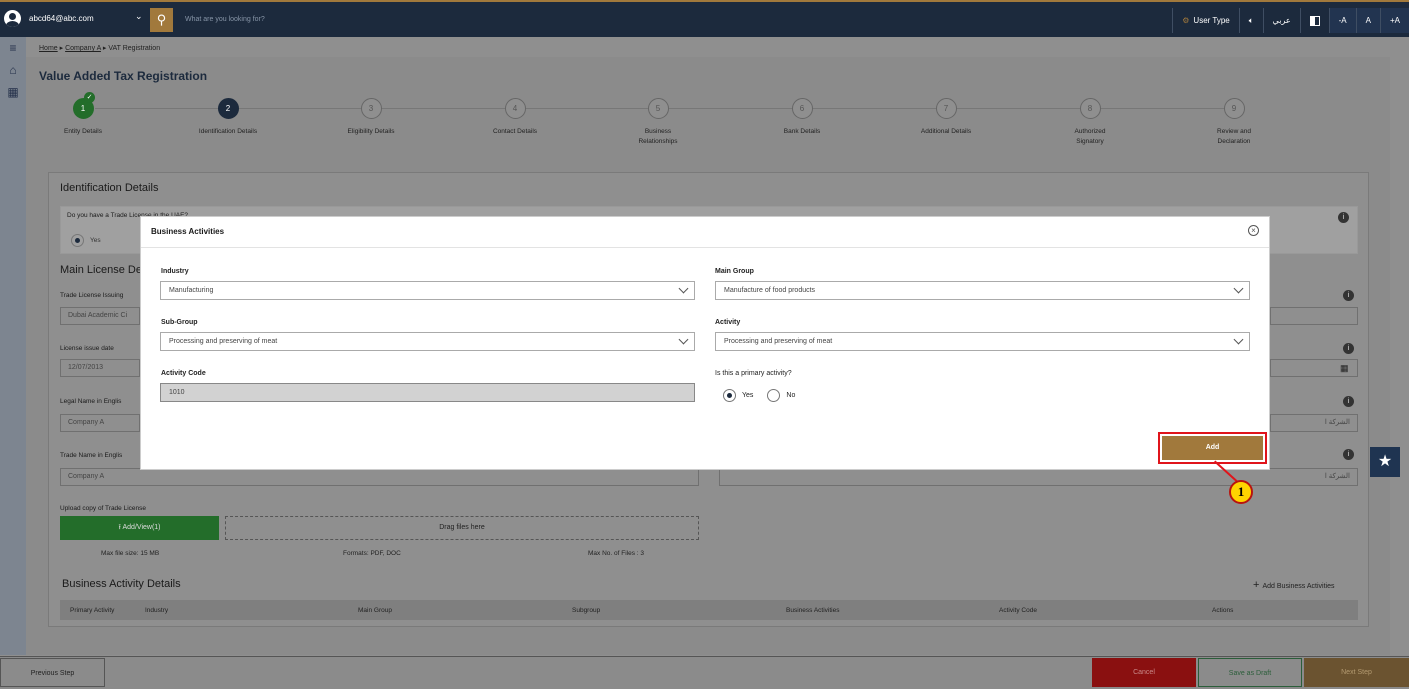  I want to click on step-7: 7 Additional Details, so click(946, 117).